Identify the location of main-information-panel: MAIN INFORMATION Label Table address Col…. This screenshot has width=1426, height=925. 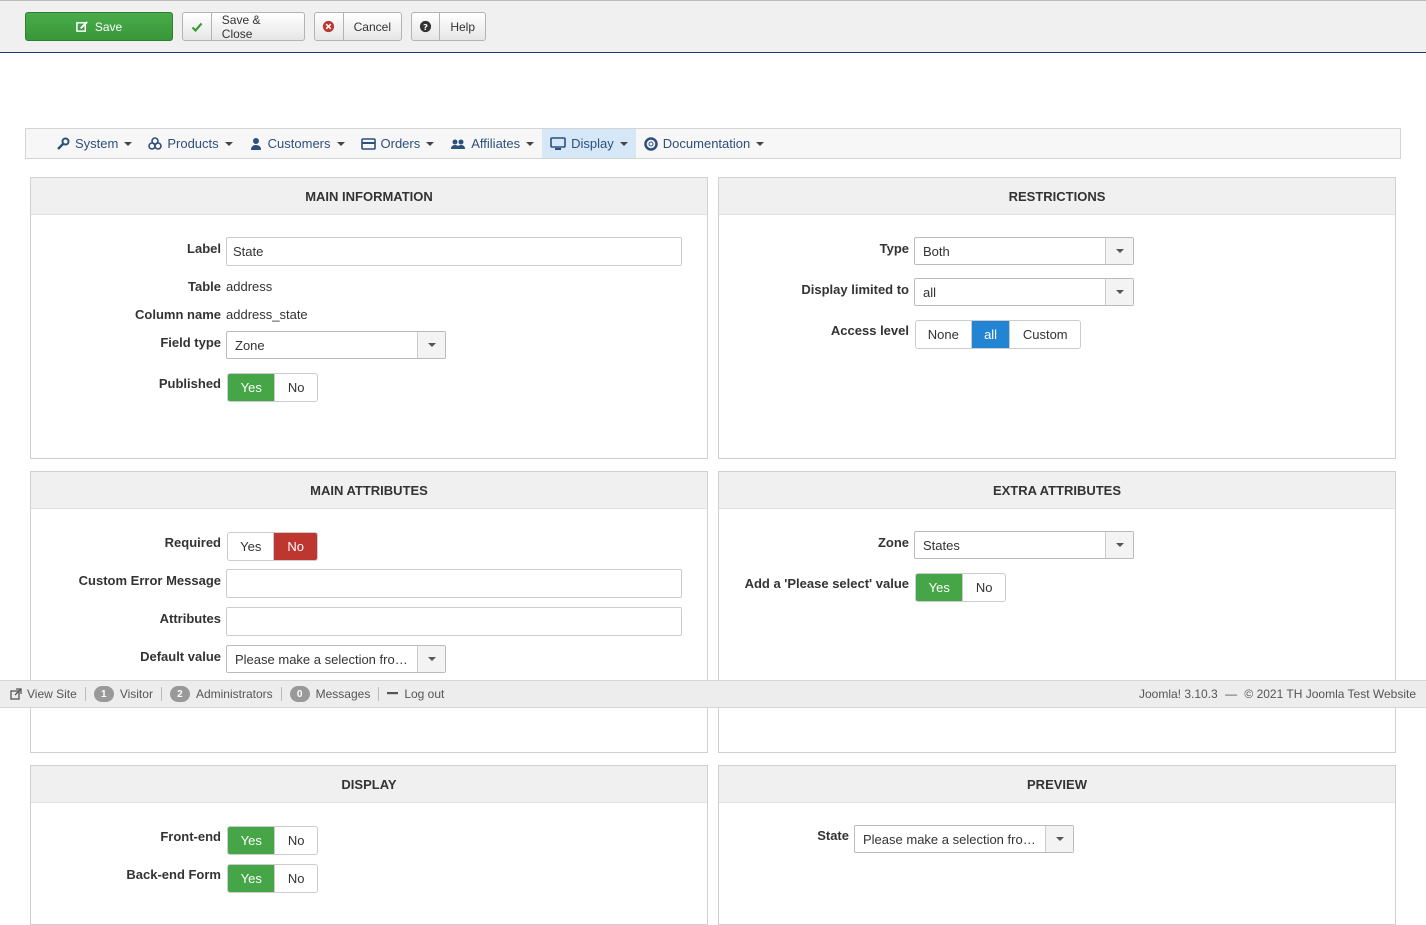
(369, 318).